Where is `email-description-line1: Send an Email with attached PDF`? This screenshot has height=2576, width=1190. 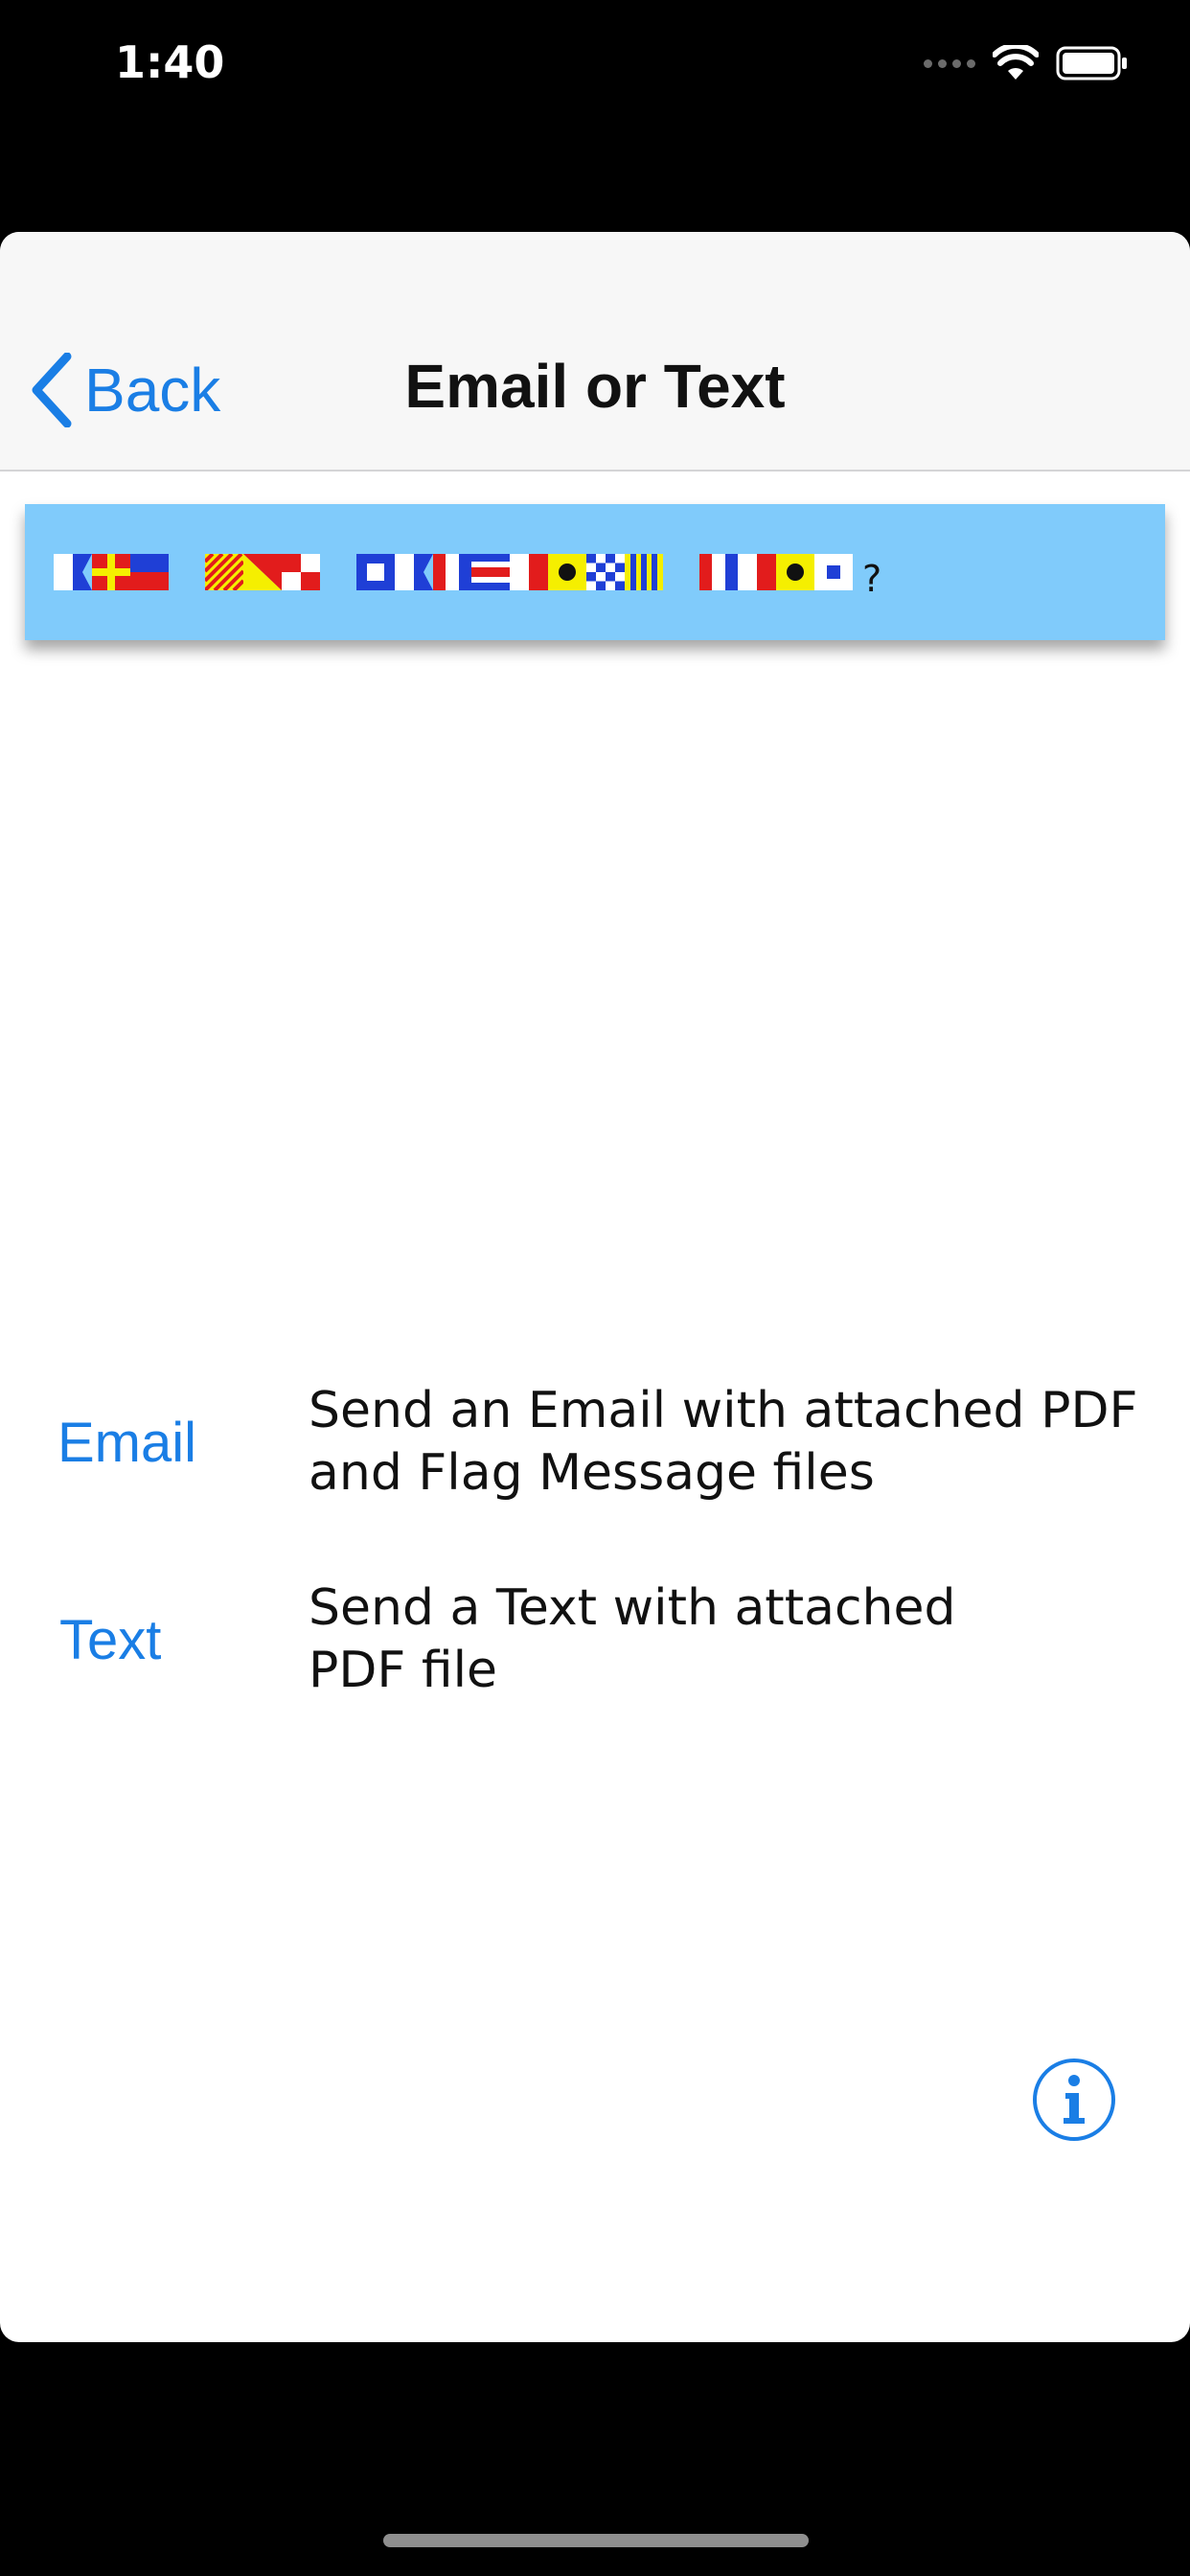
email-description-line1: Send an Email with attached PDF is located at coordinates (724, 1410).